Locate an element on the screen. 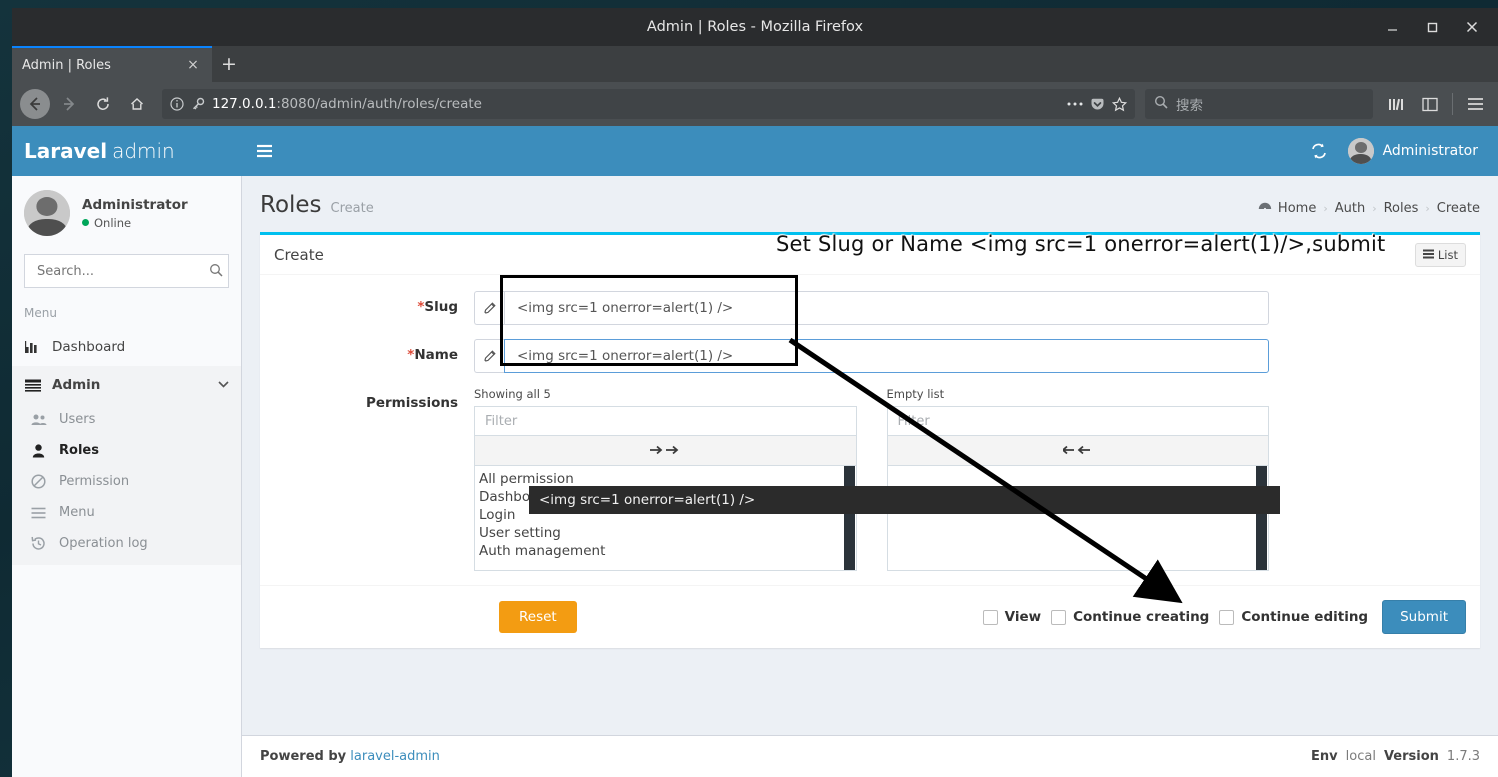  new-tab-icon: + is located at coordinates (229, 64).